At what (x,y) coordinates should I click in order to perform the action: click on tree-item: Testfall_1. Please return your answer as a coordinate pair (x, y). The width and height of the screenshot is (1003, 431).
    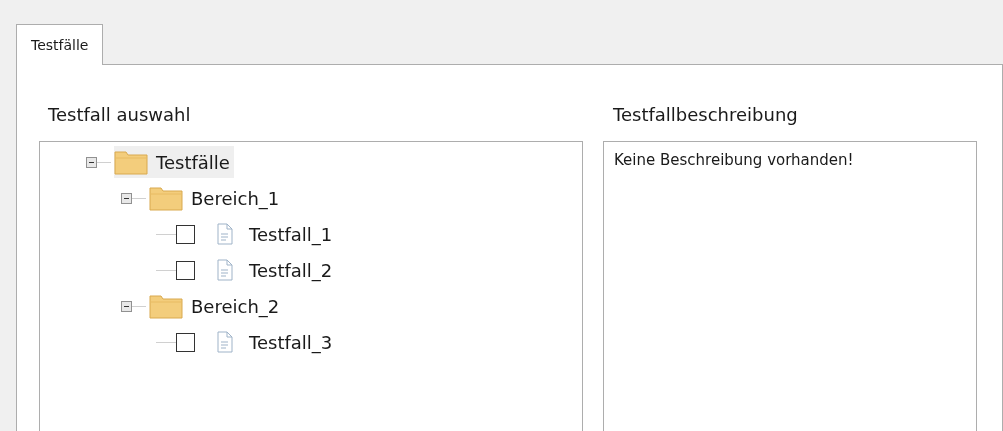
    Looking at the image, I should click on (291, 234).